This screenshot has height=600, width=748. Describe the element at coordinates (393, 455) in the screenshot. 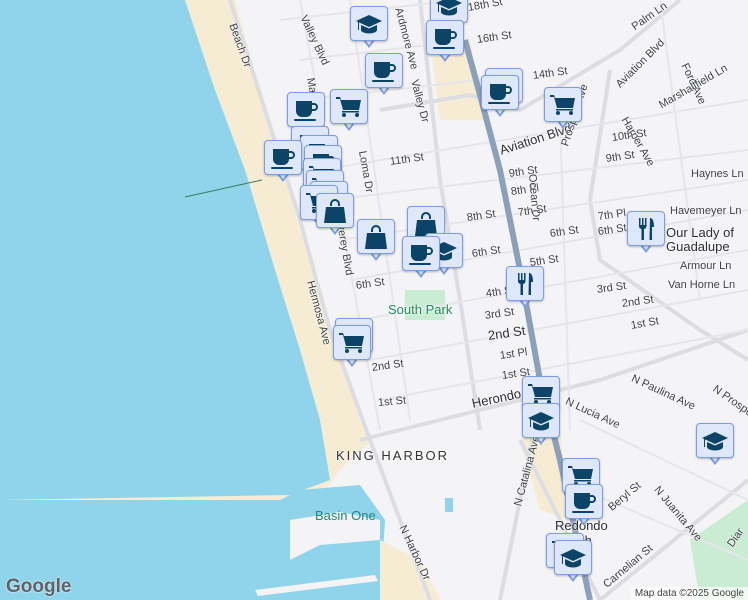

I see `area-label: KING HARBOR` at that location.